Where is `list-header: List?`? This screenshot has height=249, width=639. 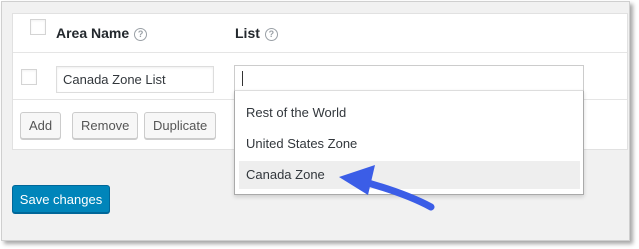 list-header: List? is located at coordinates (256, 33).